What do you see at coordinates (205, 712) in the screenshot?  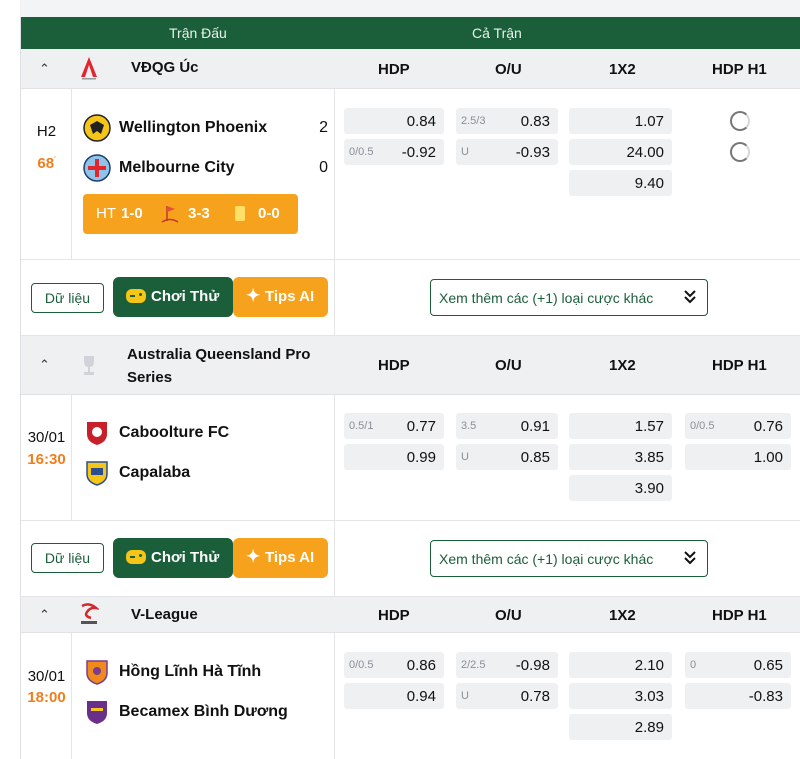 I see `away-team: Becamex Bình Dương` at bounding box center [205, 712].